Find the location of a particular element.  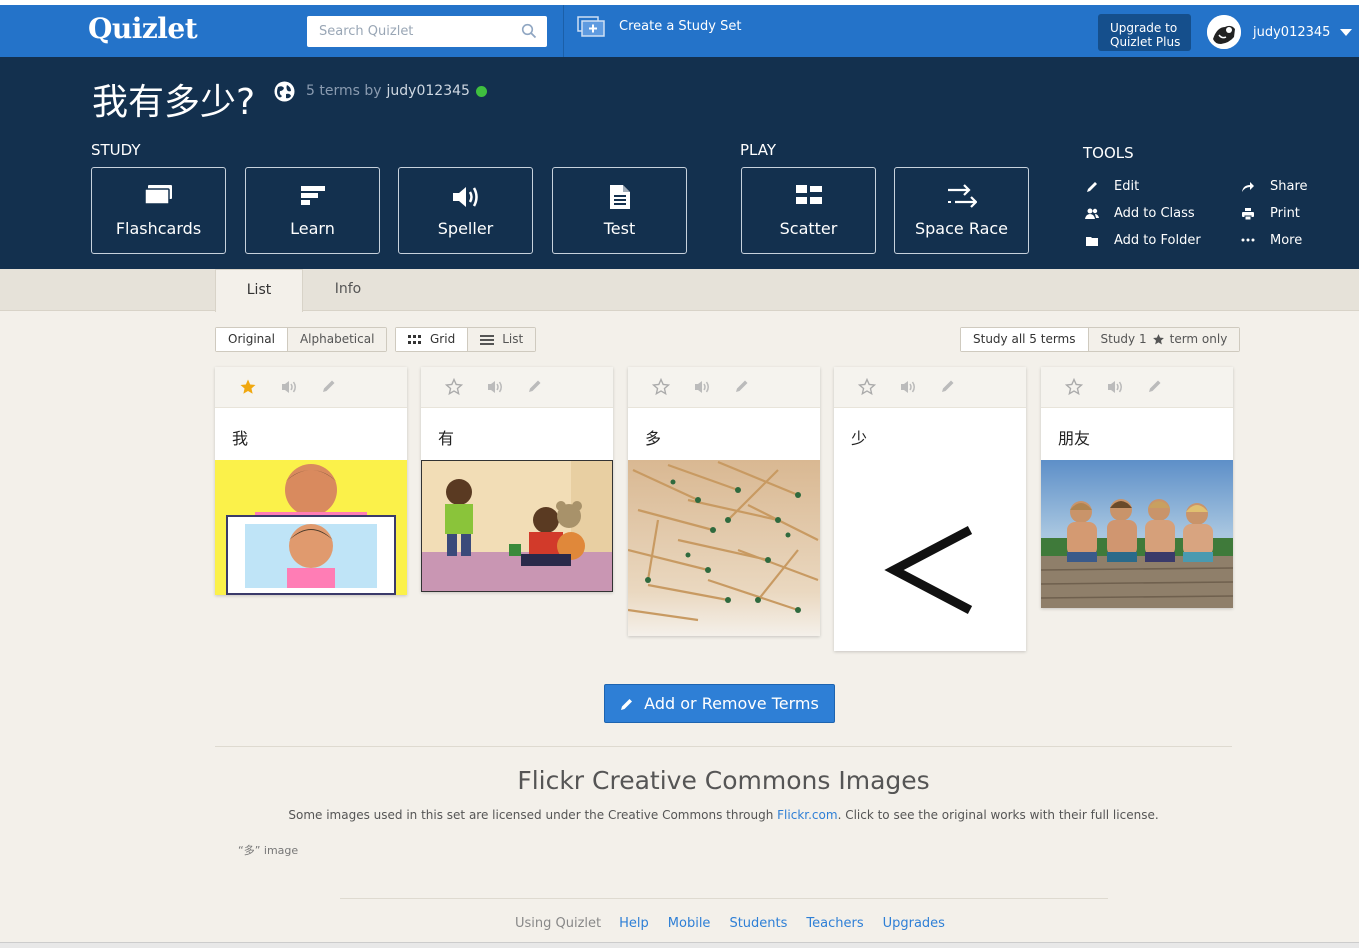

avatar is located at coordinates (1224, 32).